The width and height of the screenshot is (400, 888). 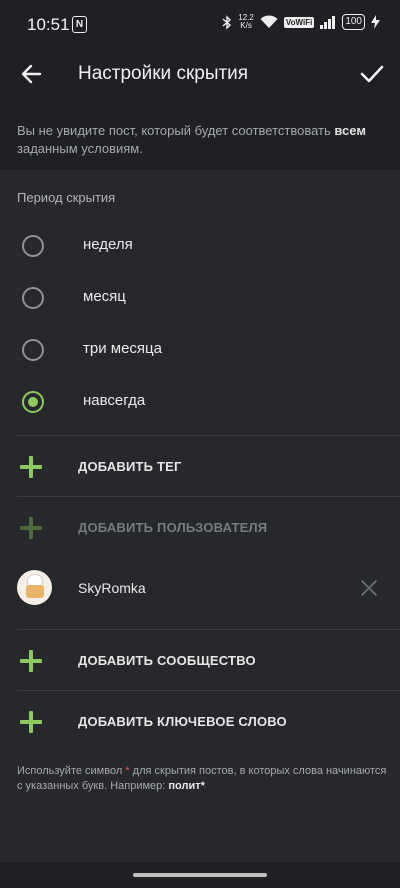 I want to click on add-community-label: ДОБАВИТЬ СООБЩЕСТВО, so click(x=167, y=660).